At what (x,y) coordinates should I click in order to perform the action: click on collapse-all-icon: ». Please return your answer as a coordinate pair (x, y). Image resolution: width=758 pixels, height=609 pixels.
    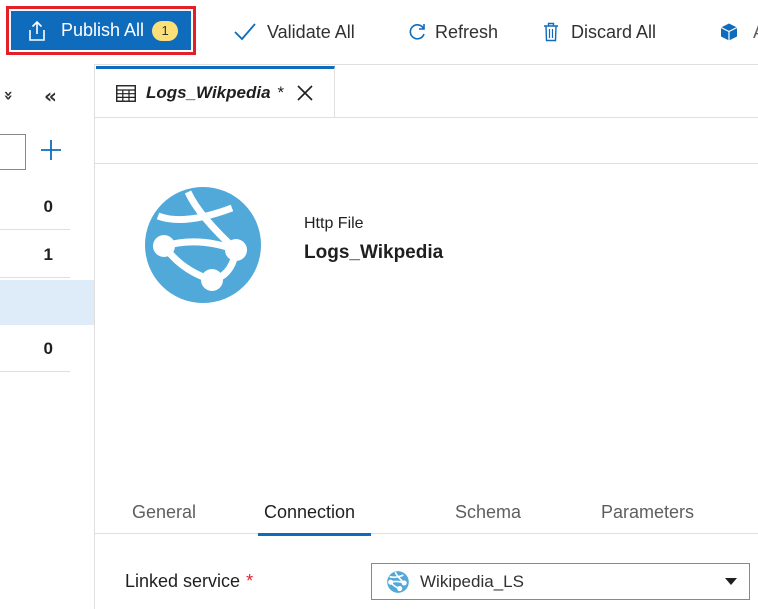
    Looking at the image, I should click on (9, 95).